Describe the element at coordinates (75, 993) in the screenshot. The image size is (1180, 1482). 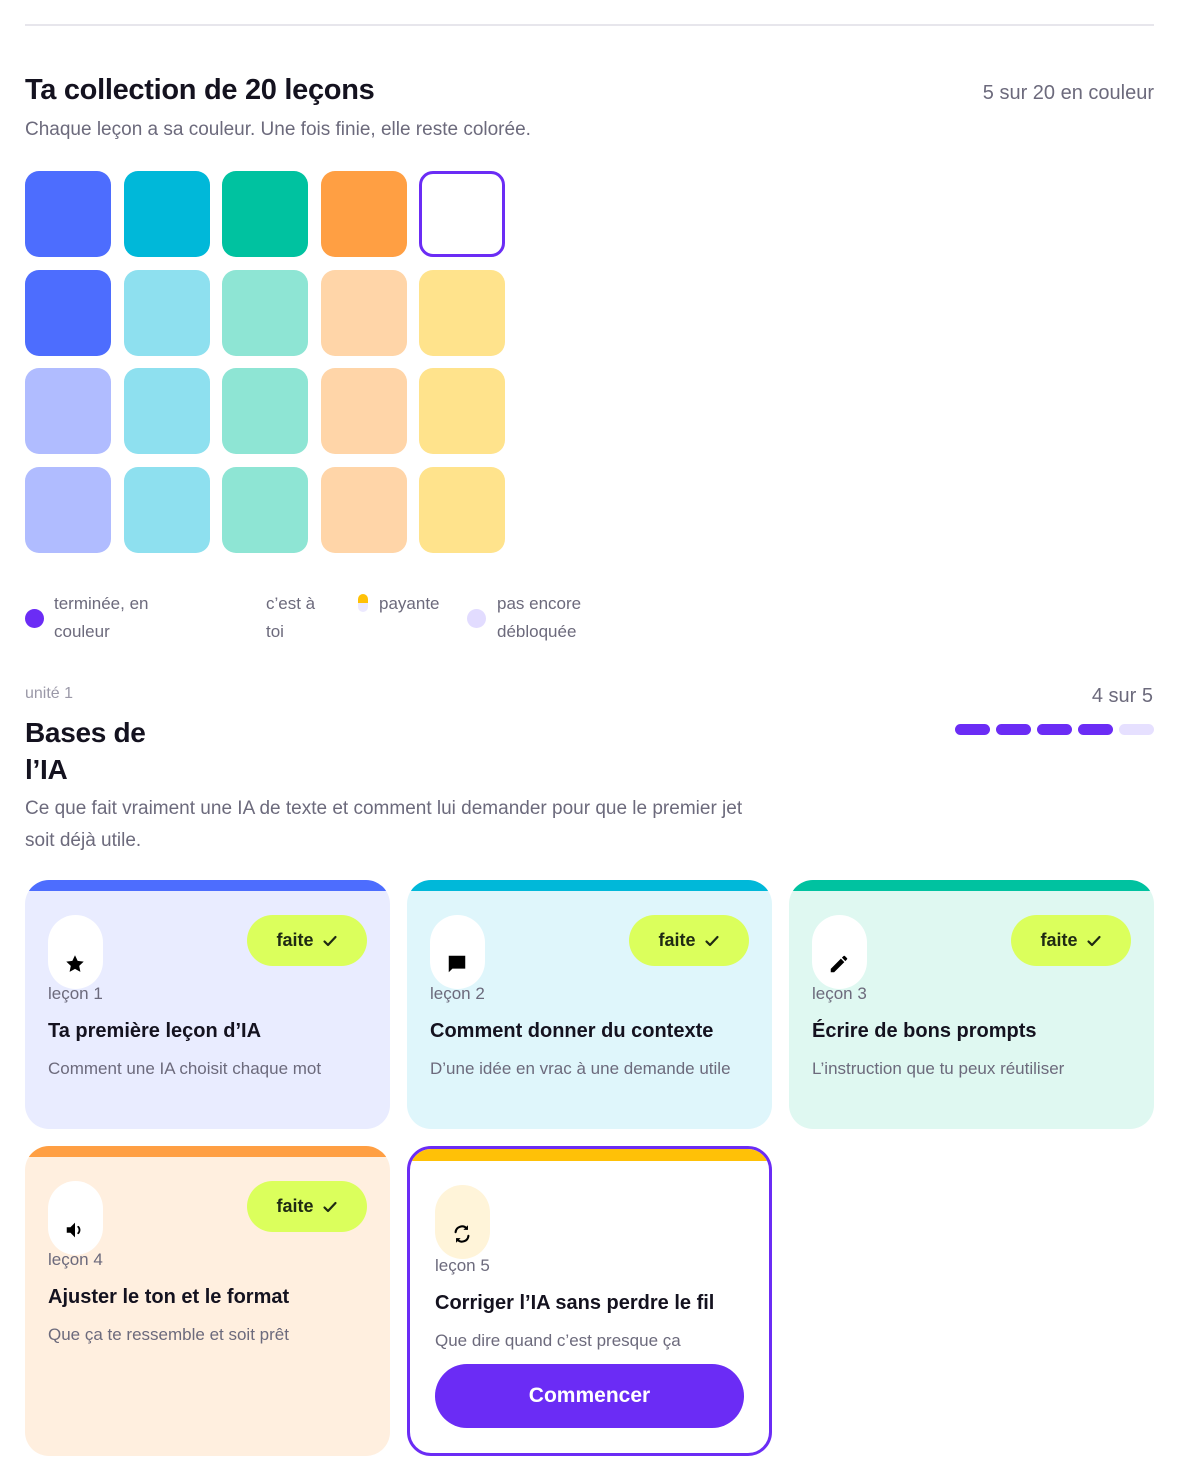
I see `lesson-number: leçon 1` at that location.